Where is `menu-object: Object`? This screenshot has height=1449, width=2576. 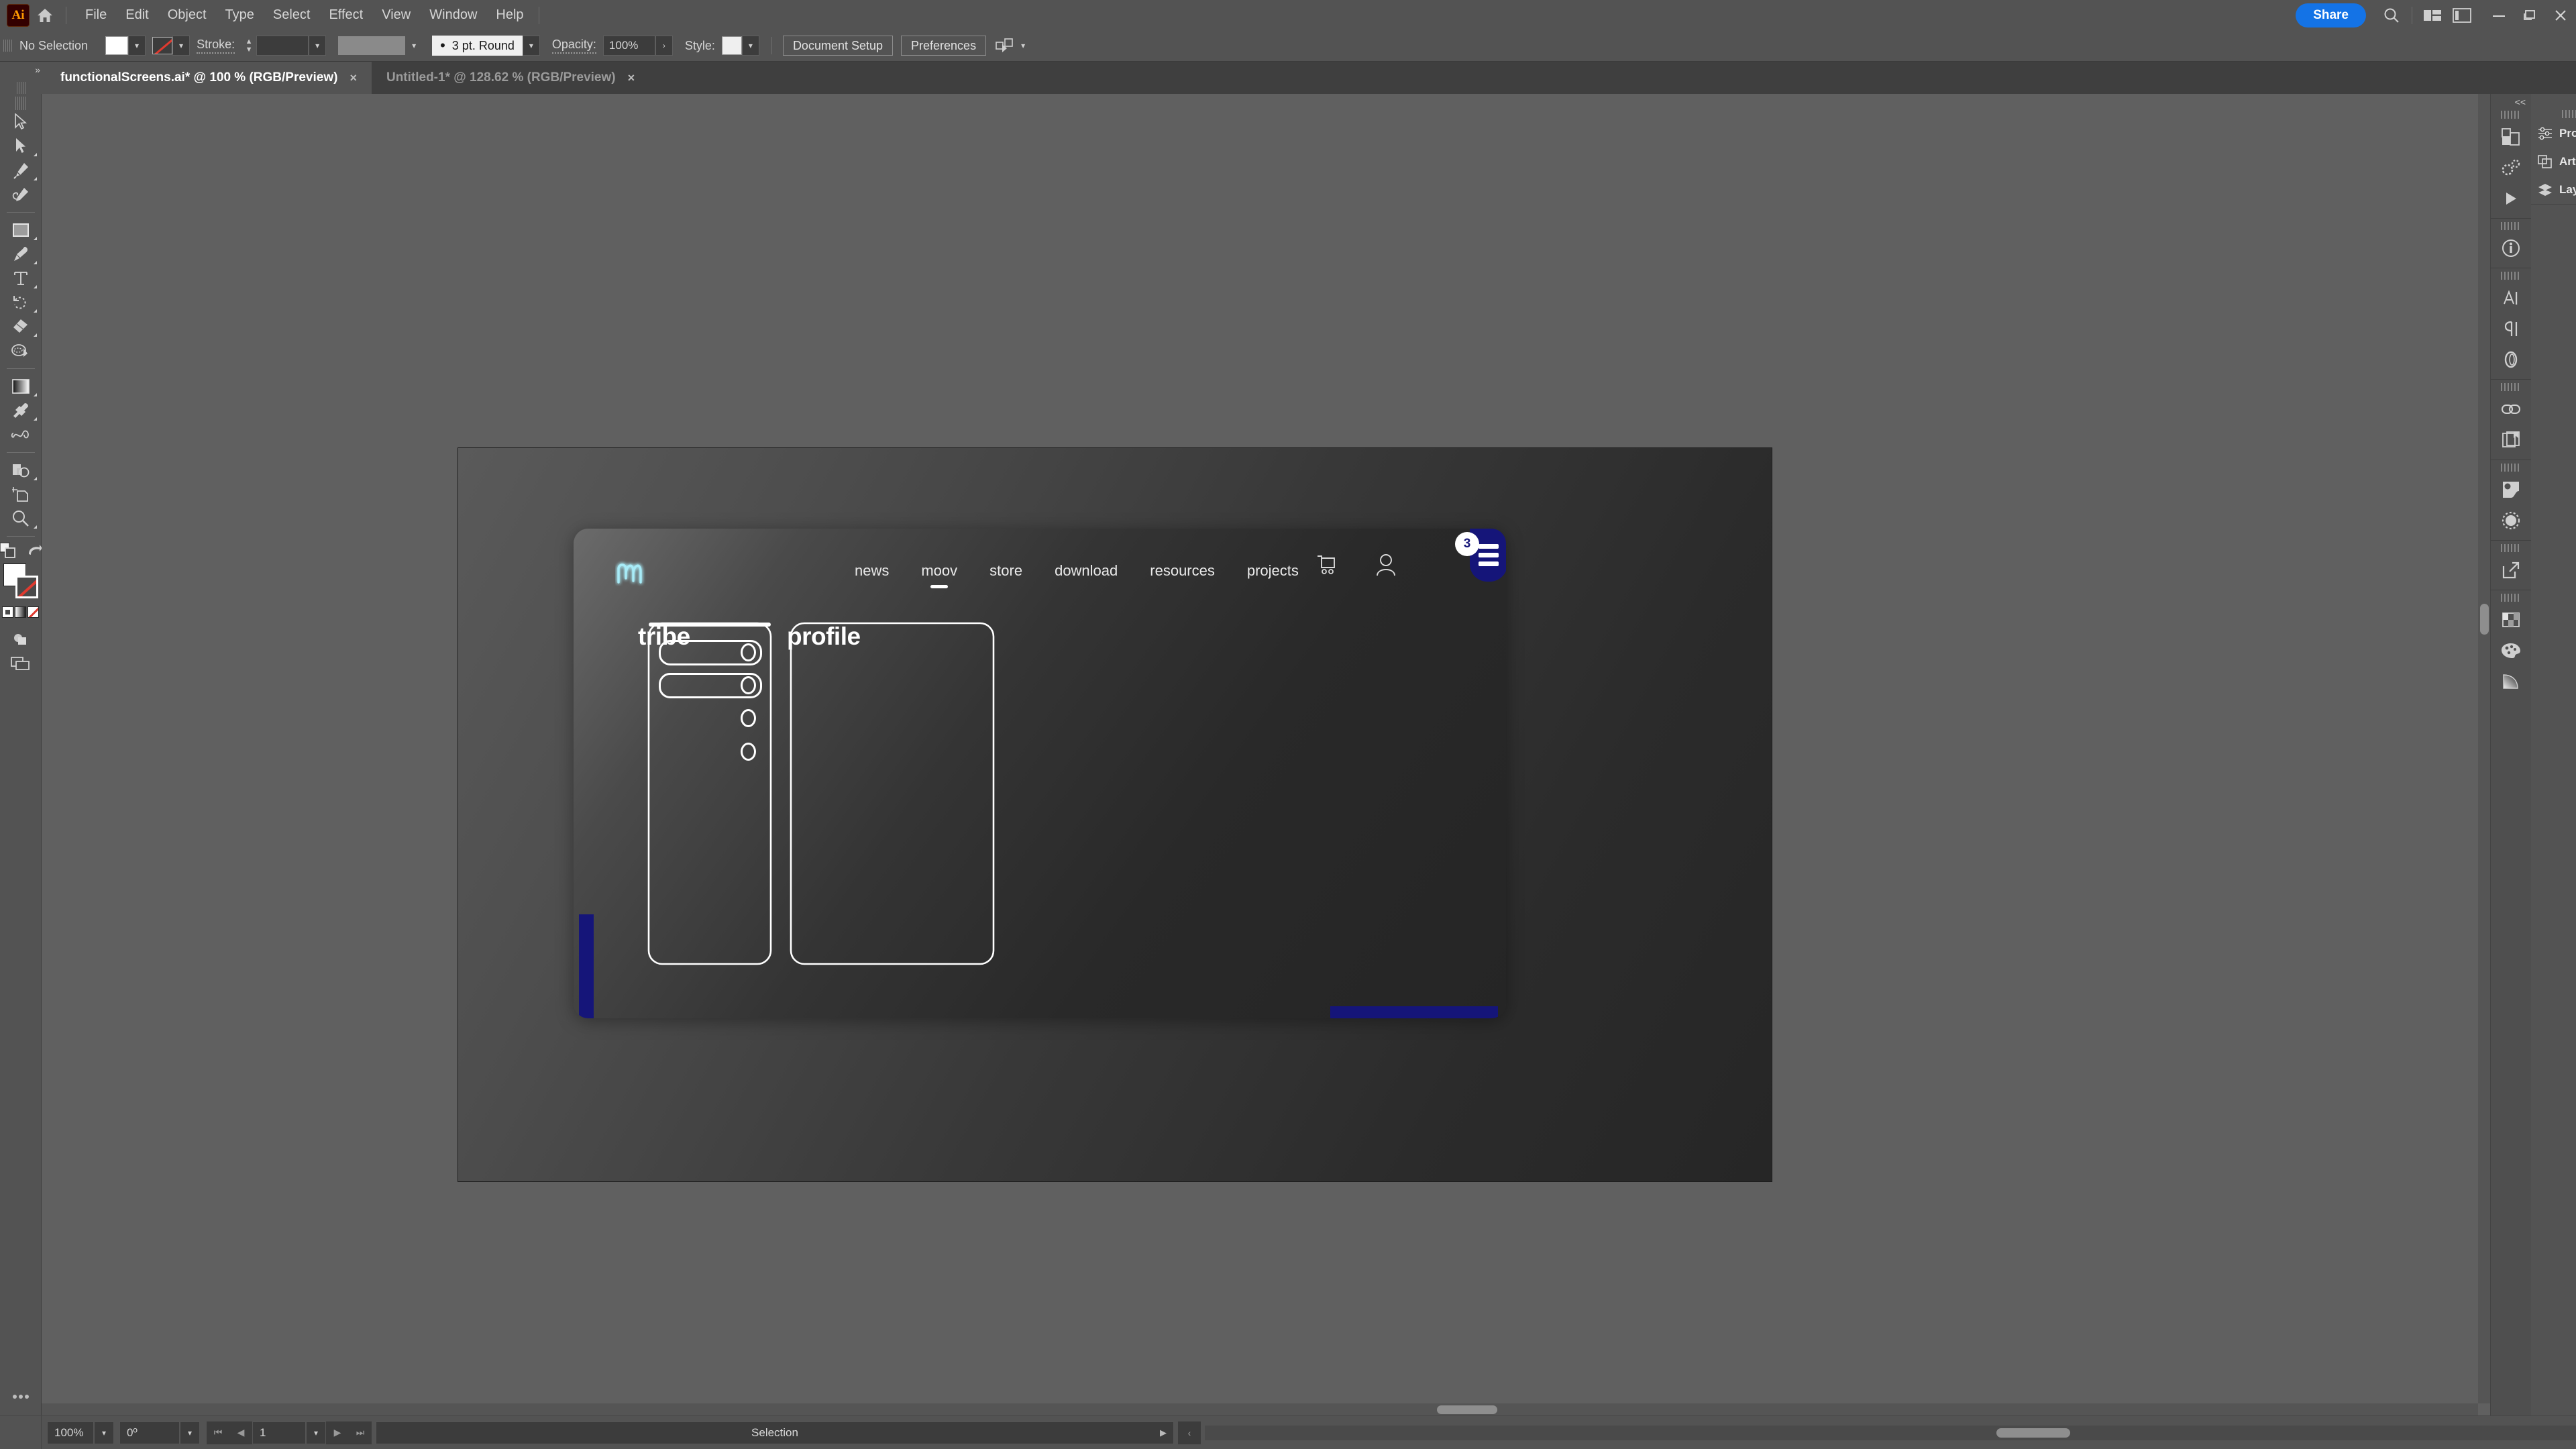
menu-object: Object is located at coordinates (187, 15).